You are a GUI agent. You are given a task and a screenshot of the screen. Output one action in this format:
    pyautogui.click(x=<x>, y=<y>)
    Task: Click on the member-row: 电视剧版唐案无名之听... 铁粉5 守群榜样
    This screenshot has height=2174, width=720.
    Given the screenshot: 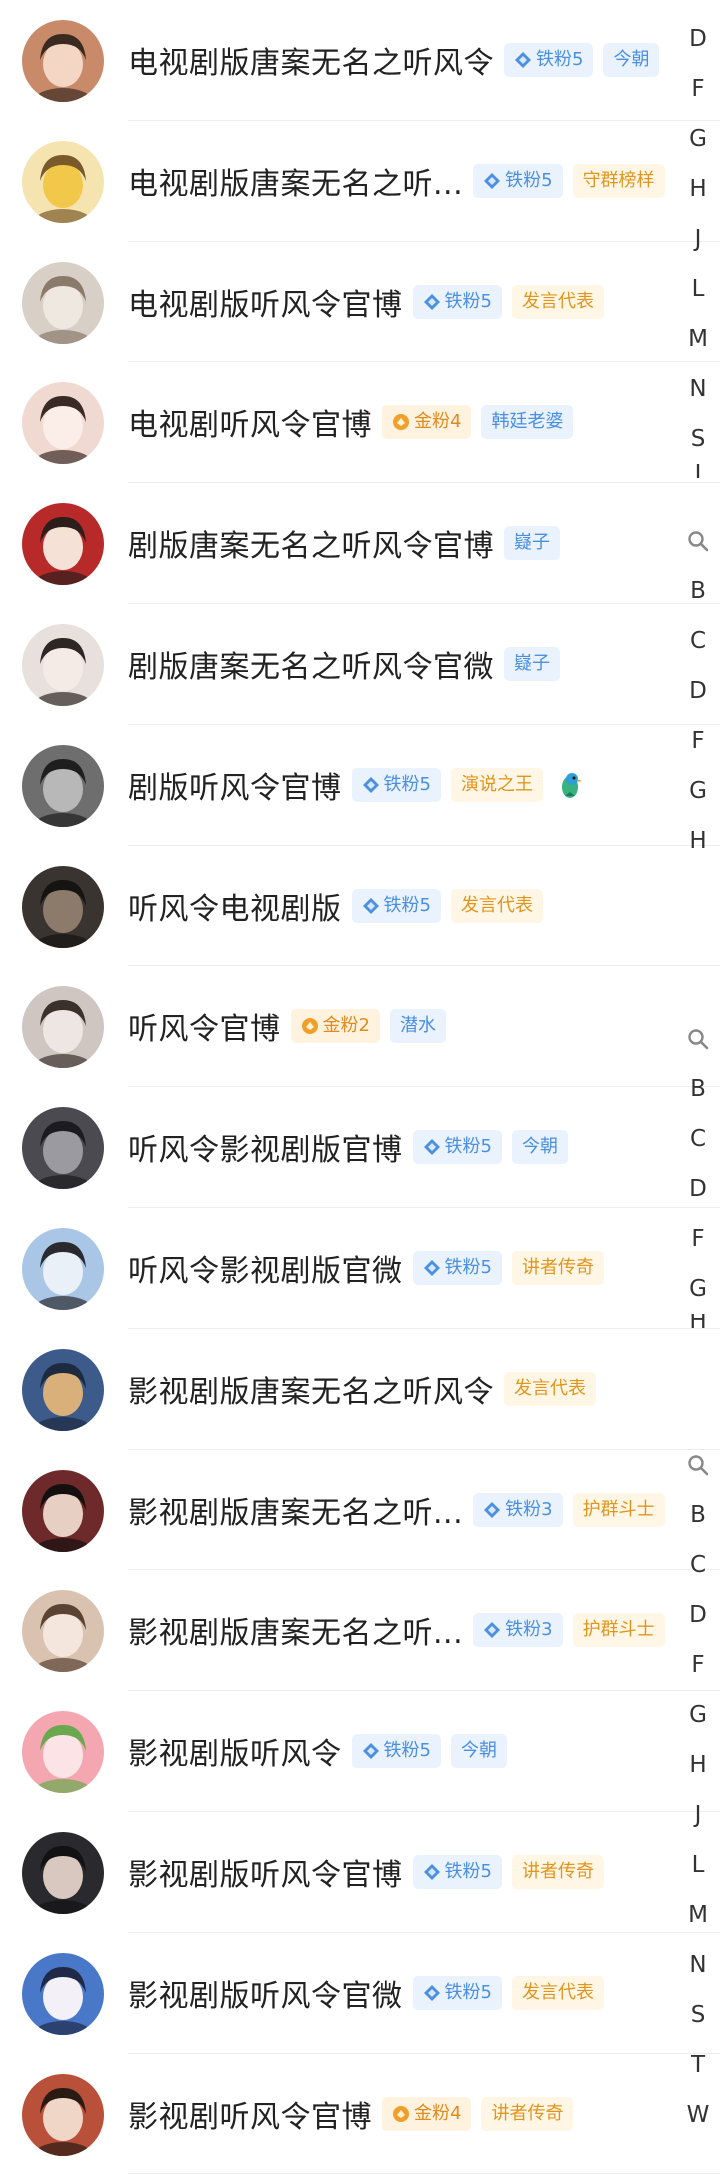 What is the action you would take?
    pyautogui.click(x=360, y=181)
    